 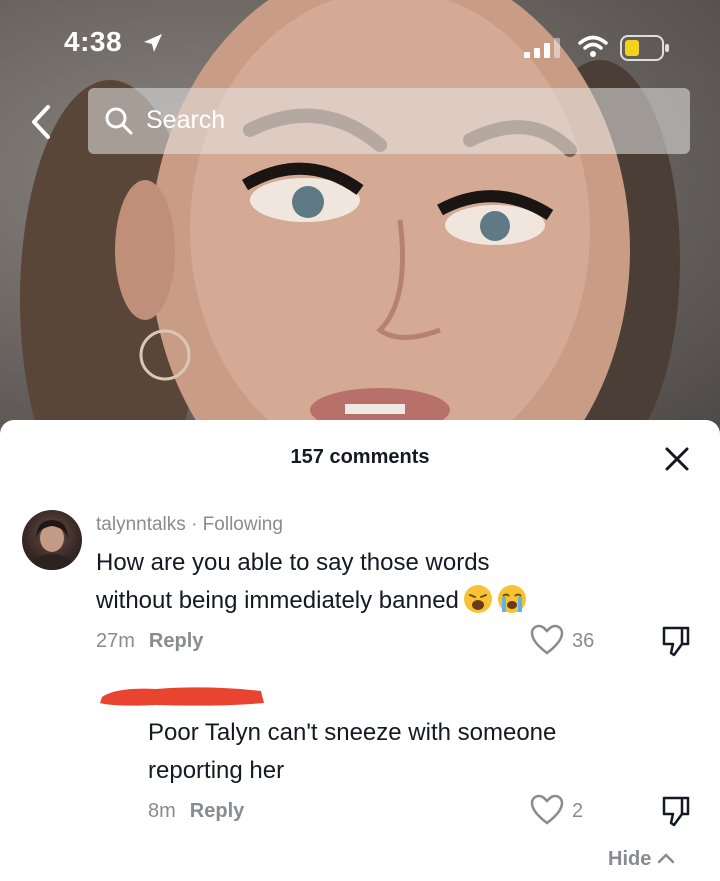 I want to click on like-count: 2, so click(x=578, y=811).